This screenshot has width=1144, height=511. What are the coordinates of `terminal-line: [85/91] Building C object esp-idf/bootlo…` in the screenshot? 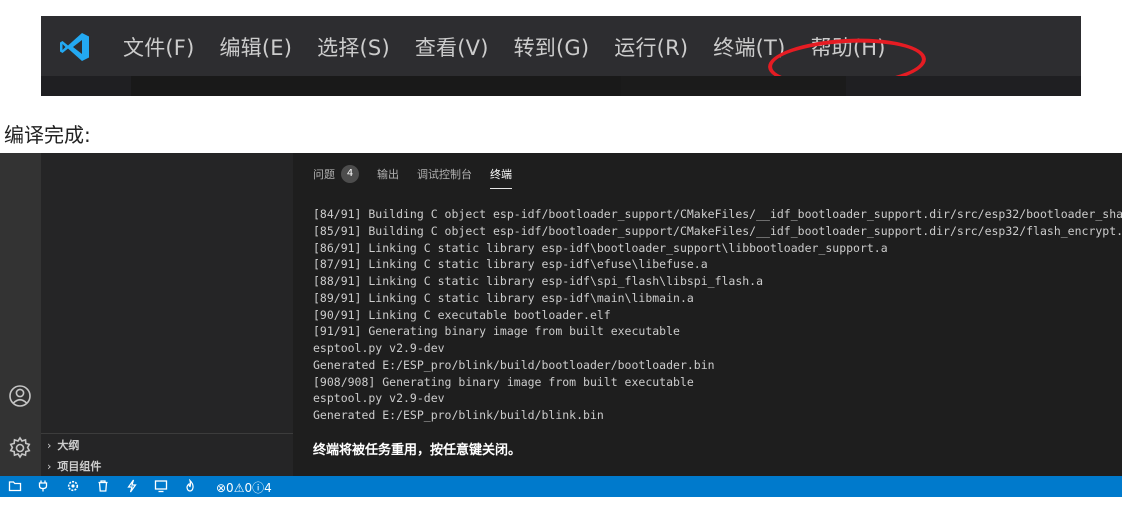 It's located at (717, 230).